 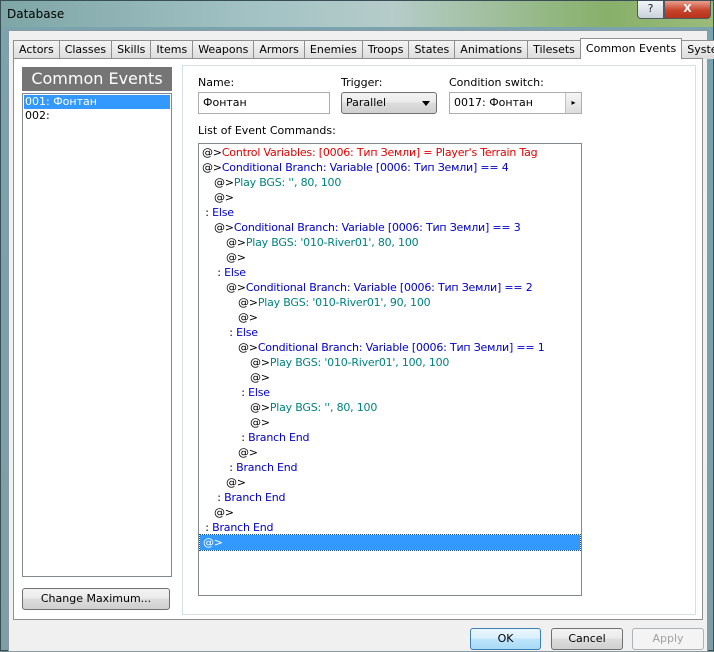 What do you see at coordinates (97, 79) in the screenshot?
I see `common-events-header: Common Events` at bounding box center [97, 79].